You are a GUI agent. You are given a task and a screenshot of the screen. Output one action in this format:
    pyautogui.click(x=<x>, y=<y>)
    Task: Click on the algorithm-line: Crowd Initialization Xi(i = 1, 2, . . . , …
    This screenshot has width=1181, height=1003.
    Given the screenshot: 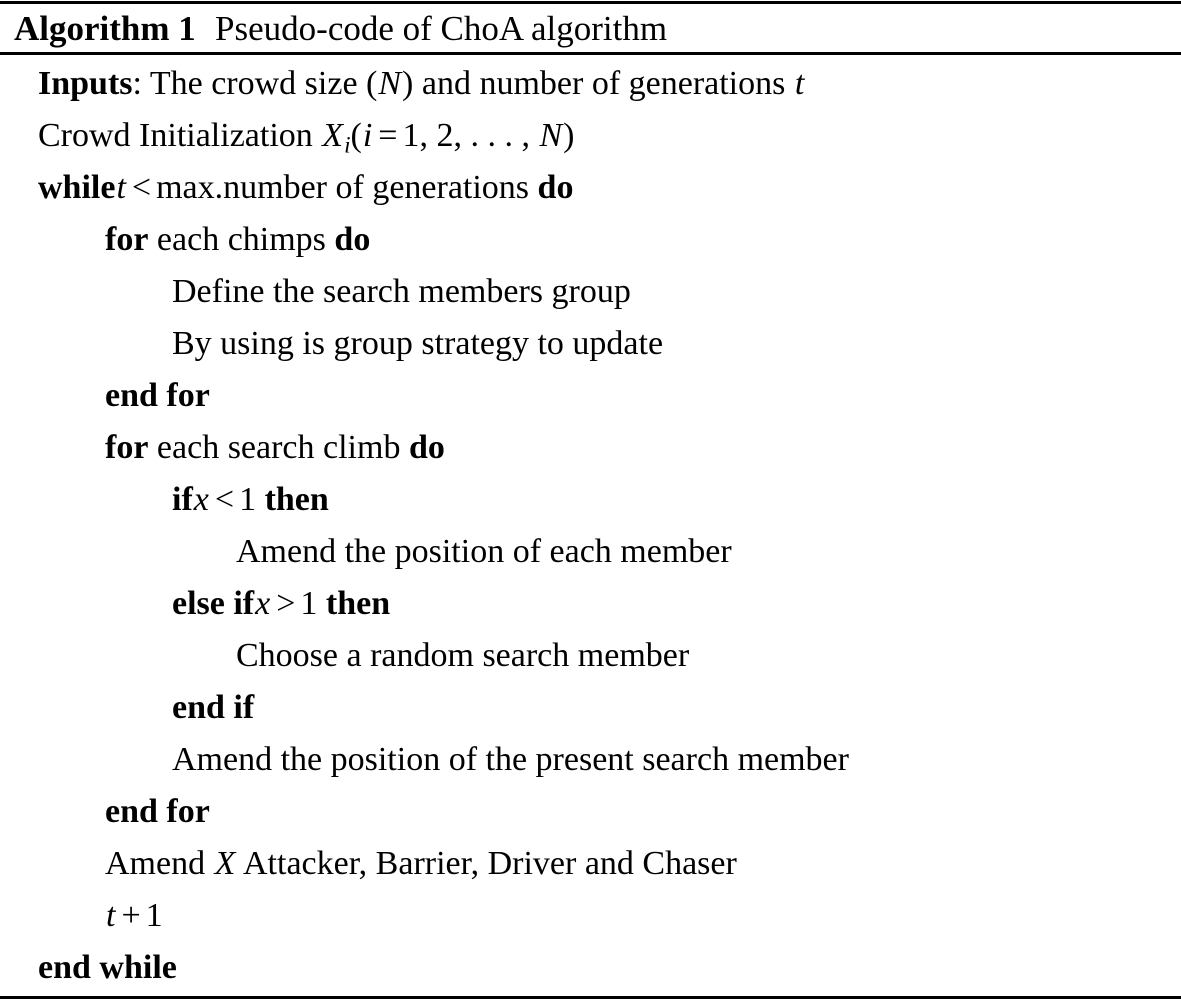 What is the action you would take?
    pyautogui.click(x=590, y=136)
    